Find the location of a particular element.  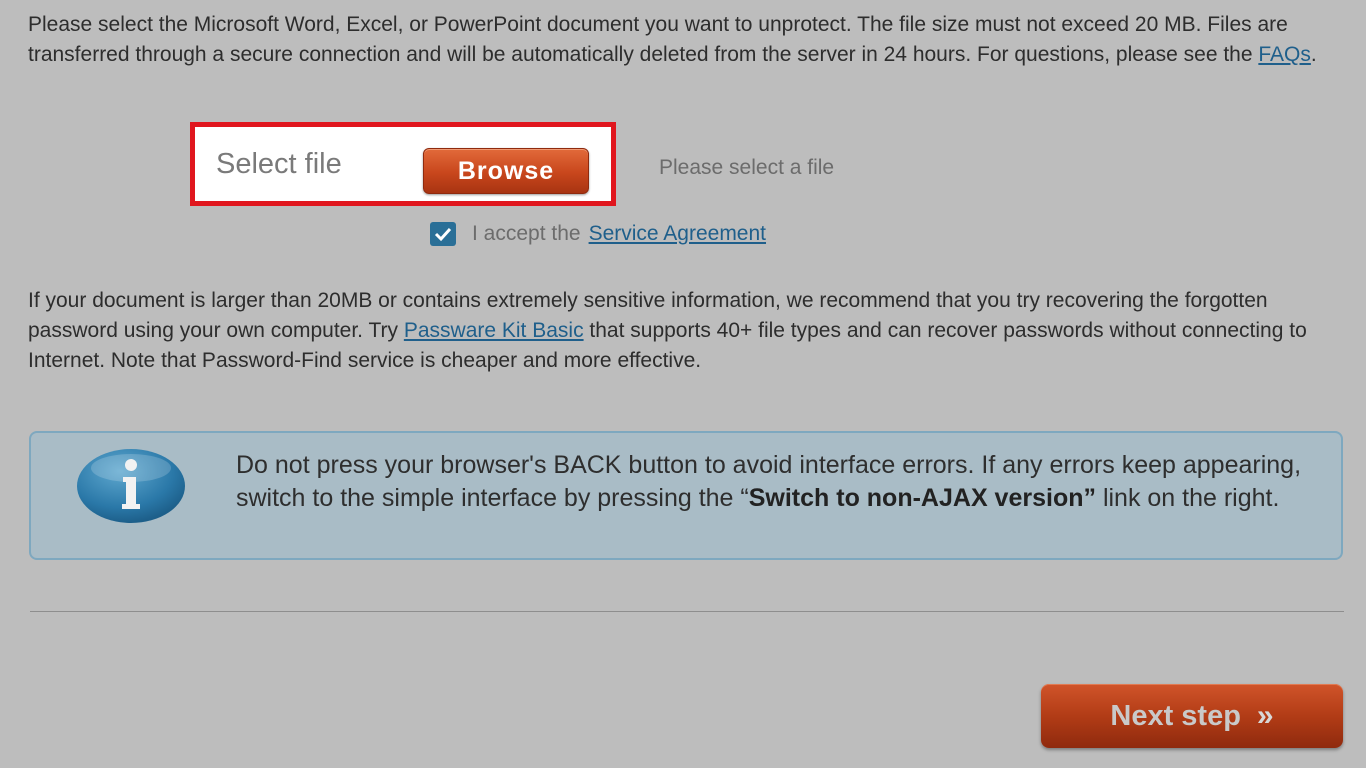

select-file-label: Select file is located at coordinates (279, 164).